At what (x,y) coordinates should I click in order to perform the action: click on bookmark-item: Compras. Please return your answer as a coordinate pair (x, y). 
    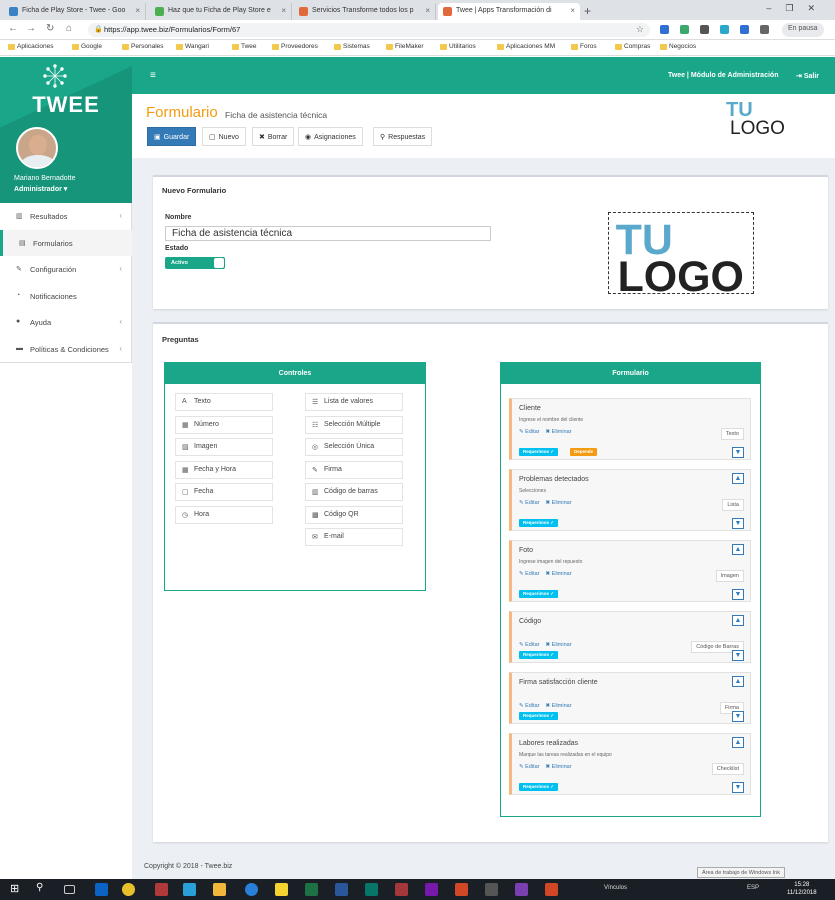
    Looking at the image, I should click on (632, 46).